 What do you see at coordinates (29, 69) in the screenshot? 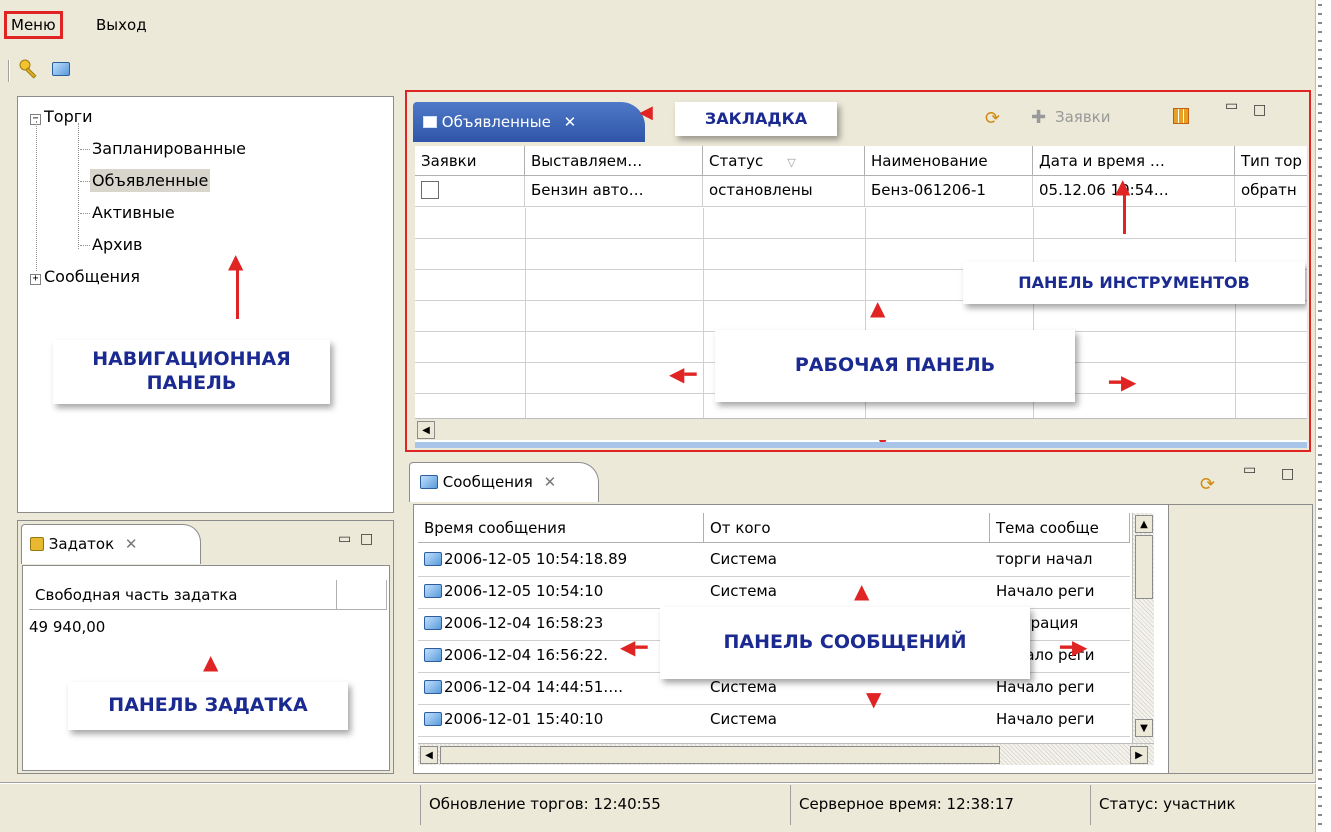
I see `key-icon` at bounding box center [29, 69].